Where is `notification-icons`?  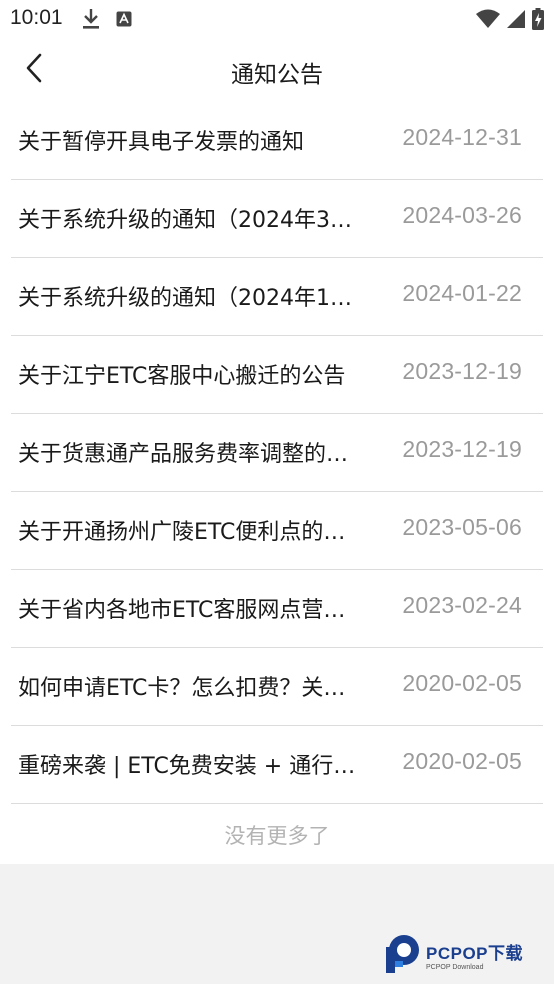
notification-icons is located at coordinates (107, 21).